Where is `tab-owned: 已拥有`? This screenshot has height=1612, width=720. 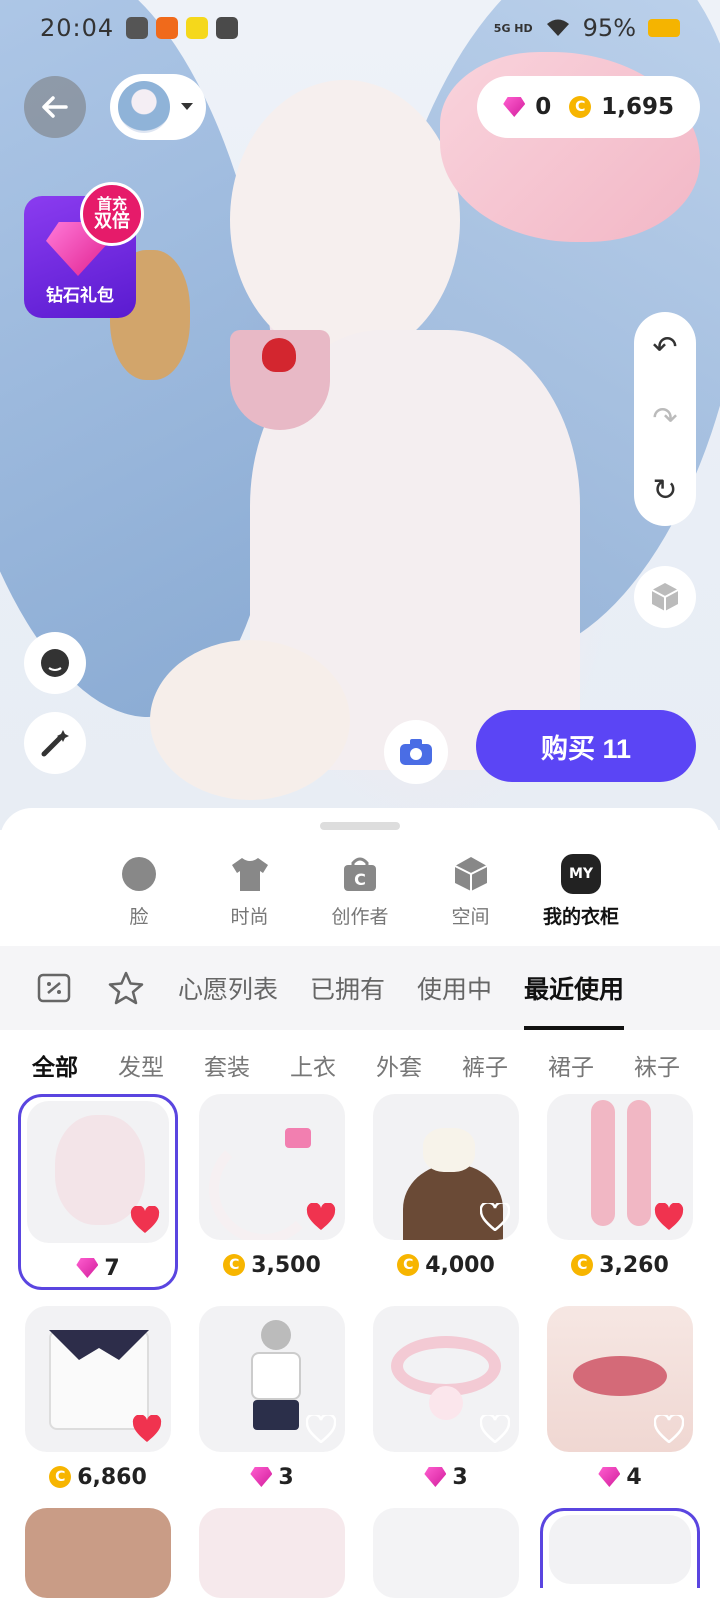 tab-owned: 已拥有 is located at coordinates (347, 988).